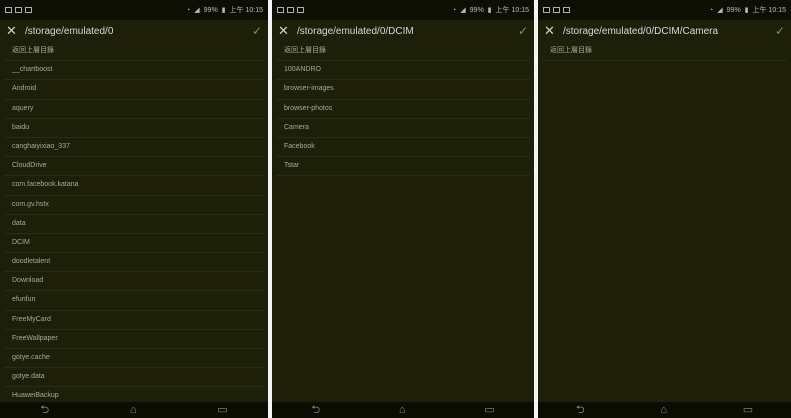 The width and height of the screenshot is (791, 418). What do you see at coordinates (134, 359) in the screenshot?
I see `folder-item: gotye.cache` at bounding box center [134, 359].